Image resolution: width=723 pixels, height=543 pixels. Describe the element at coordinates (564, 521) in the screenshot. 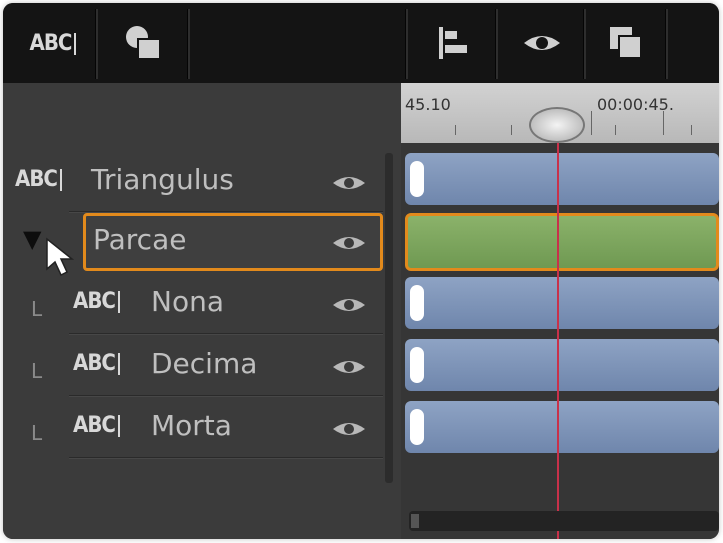

I see `timeline-scrollbar` at that location.